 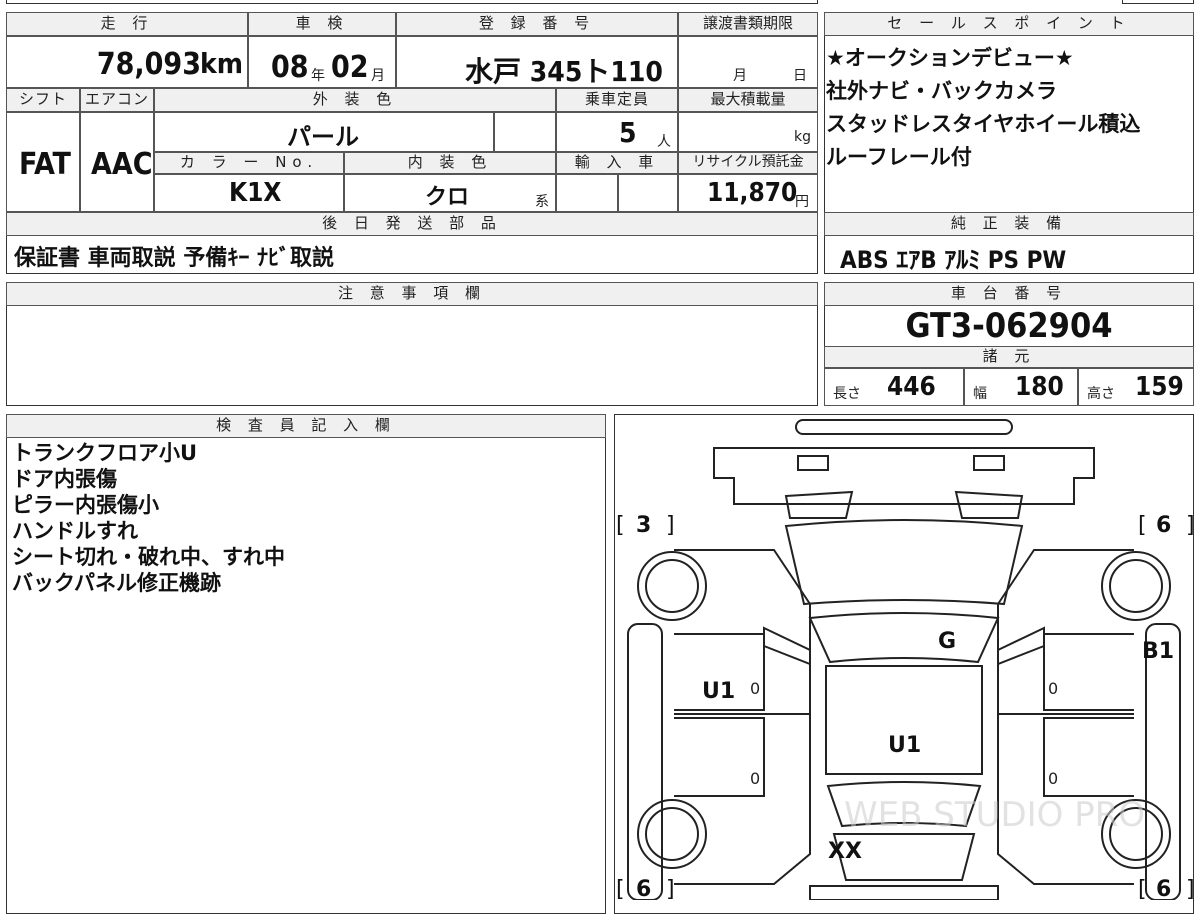 I want to click on import-cell-a, so click(x=587, y=193).